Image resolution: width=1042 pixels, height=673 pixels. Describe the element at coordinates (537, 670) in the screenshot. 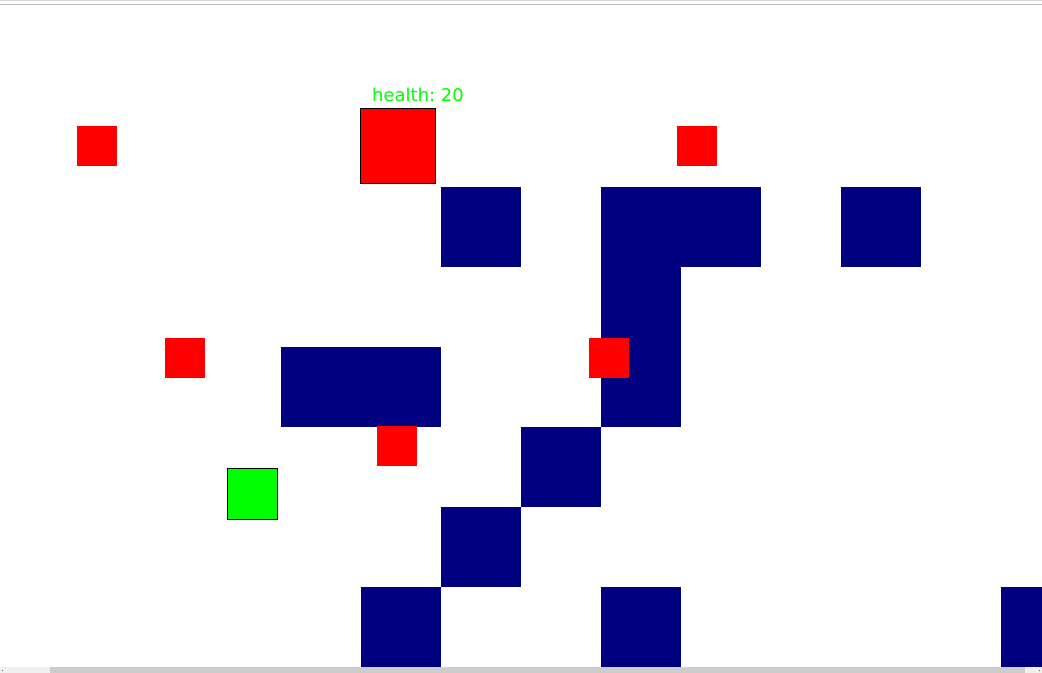

I see `scrollbar-thumb` at that location.